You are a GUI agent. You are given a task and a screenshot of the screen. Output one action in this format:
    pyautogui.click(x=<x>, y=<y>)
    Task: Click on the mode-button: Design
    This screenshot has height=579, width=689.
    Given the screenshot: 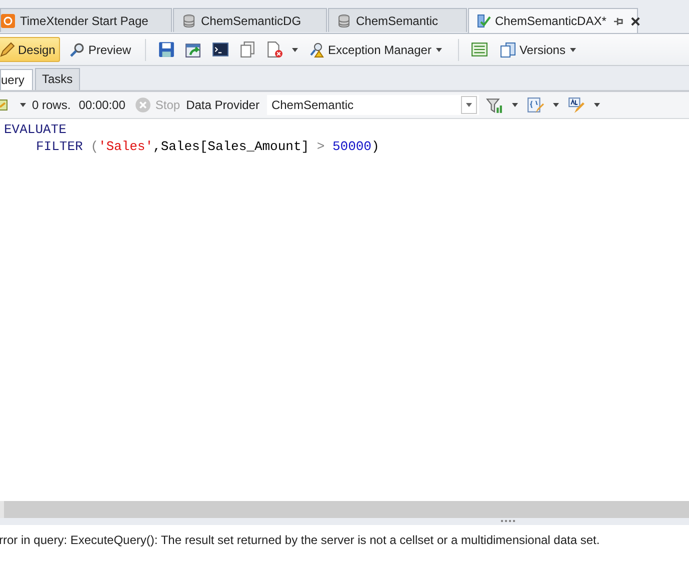 What is the action you would take?
    pyautogui.click(x=30, y=49)
    